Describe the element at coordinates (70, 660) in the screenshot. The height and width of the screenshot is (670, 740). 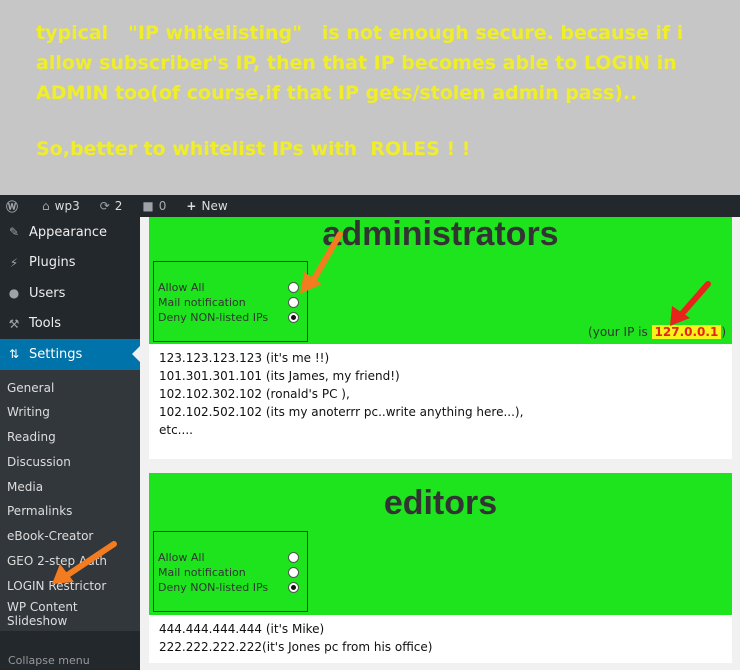
I see `collapse-menu: Collapse menu` at that location.